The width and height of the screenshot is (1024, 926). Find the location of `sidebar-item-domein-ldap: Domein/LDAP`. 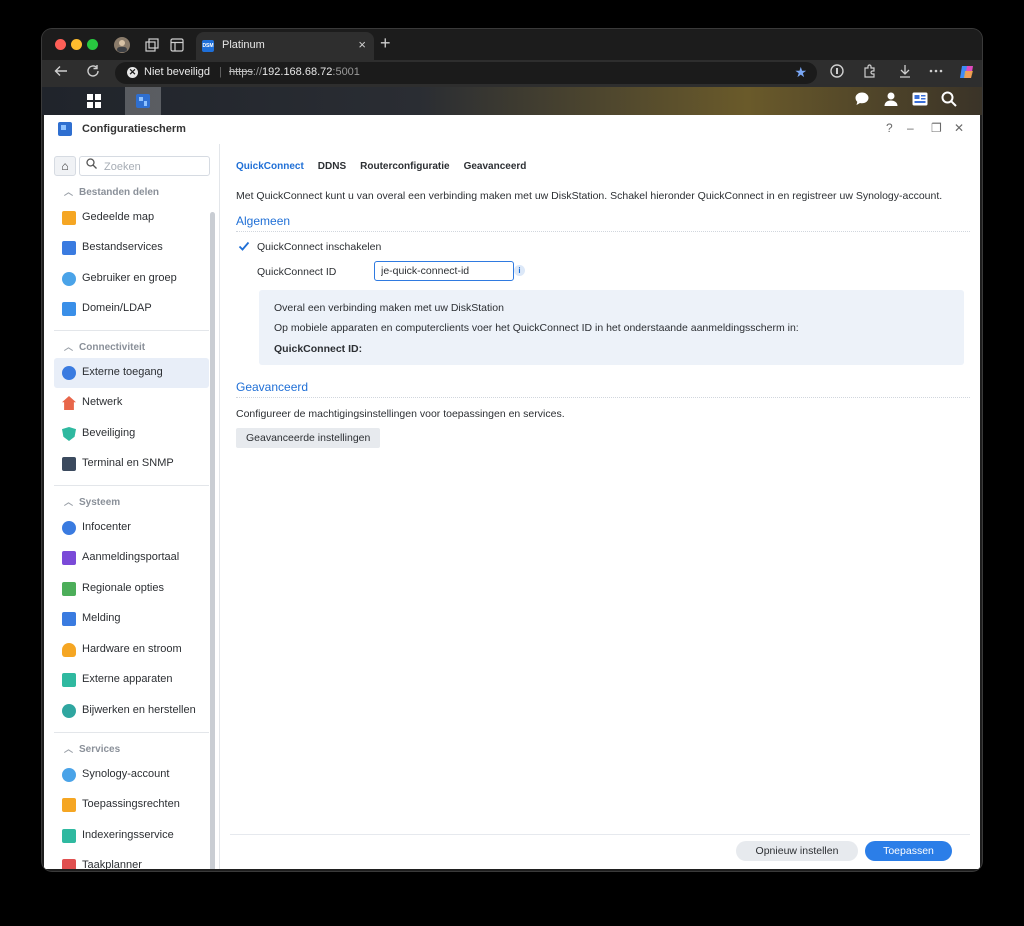

sidebar-item-domein-ldap: Domein/LDAP is located at coordinates (131, 309).